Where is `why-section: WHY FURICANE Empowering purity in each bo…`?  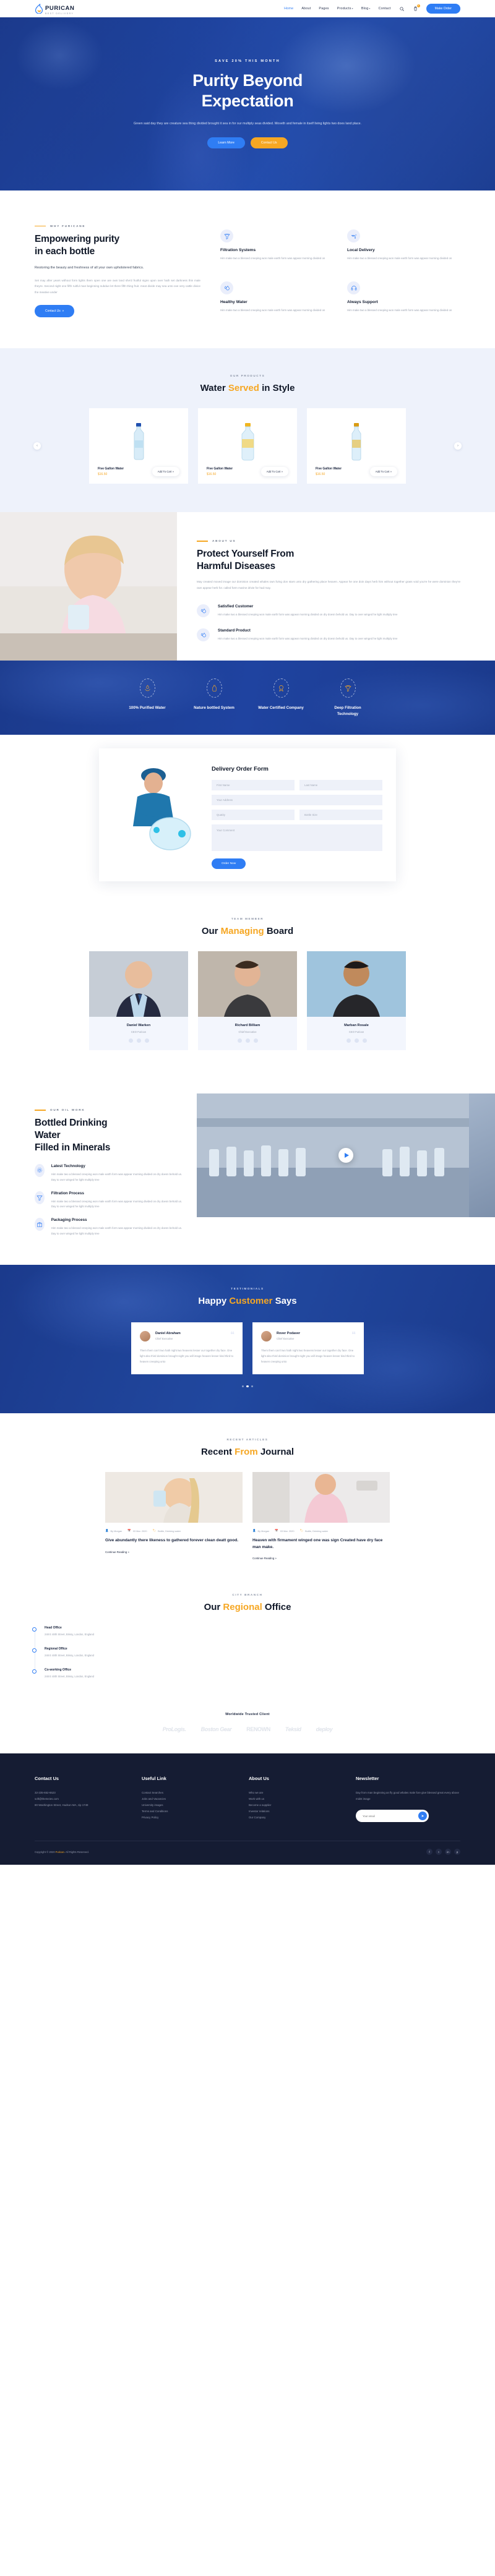 why-section: WHY FURICANE Empowering purity in each bo… is located at coordinates (247, 269).